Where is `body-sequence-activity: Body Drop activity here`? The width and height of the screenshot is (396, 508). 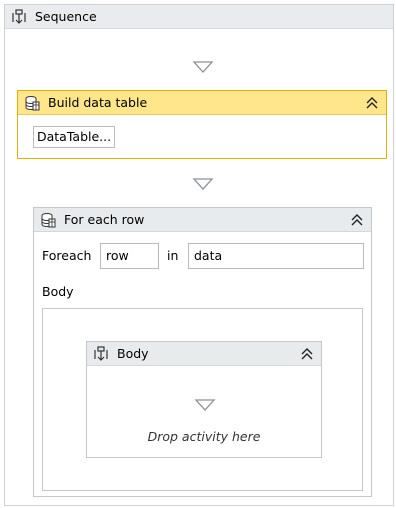 body-sequence-activity: Body Drop activity here is located at coordinates (204, 399).